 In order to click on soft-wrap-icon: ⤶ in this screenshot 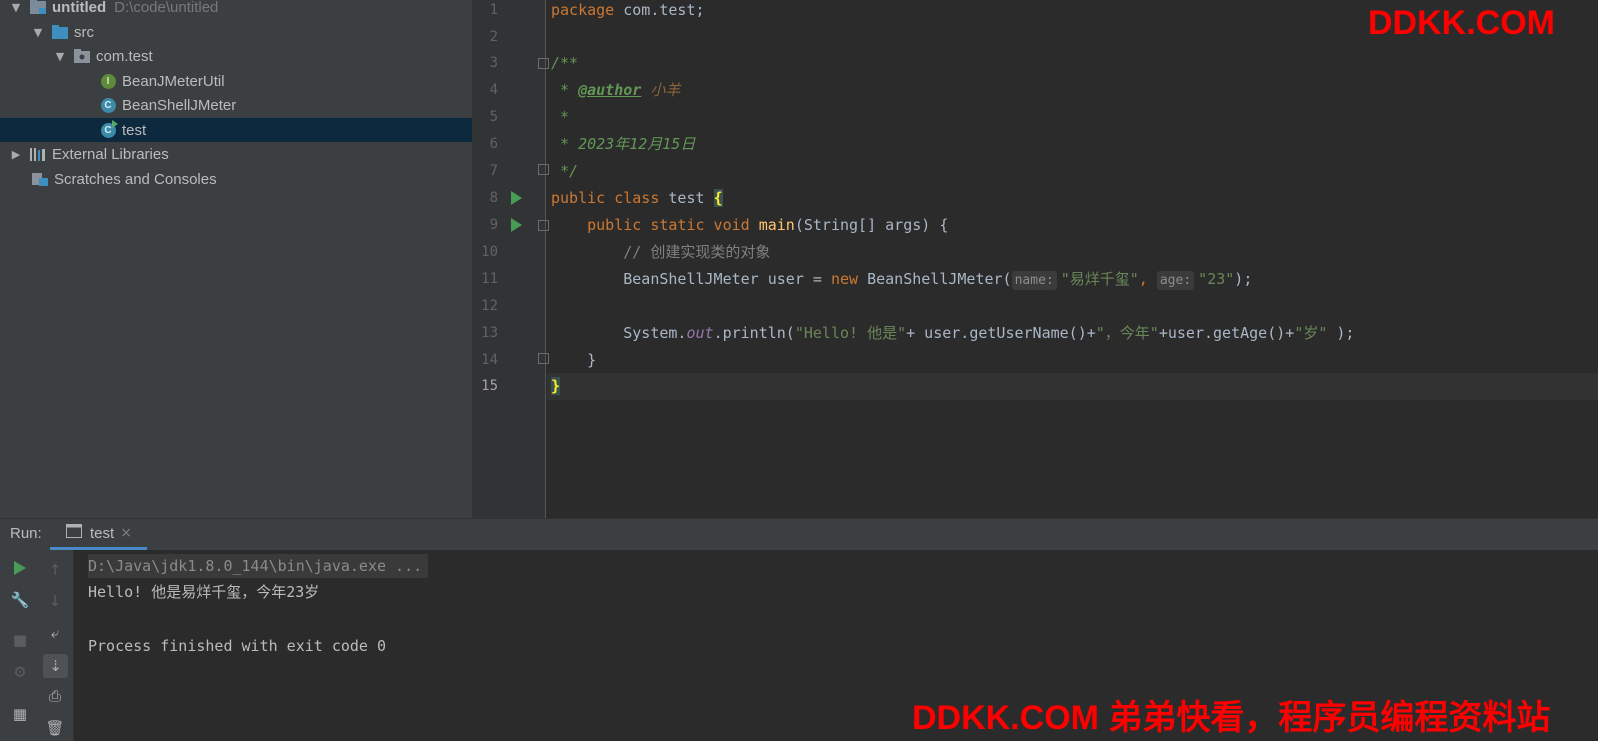, I will do `click(55, 633)`.